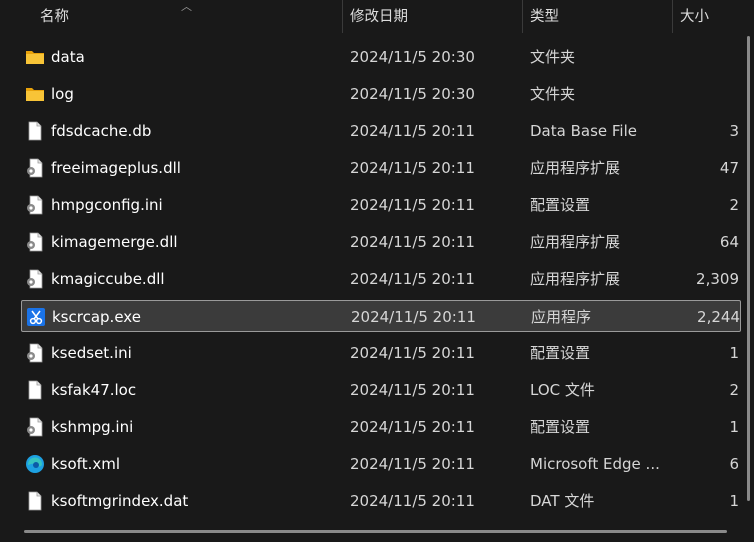  Describe the element at coordinates (35, 464) in the screenshot. I see `edge-icon` at that location.